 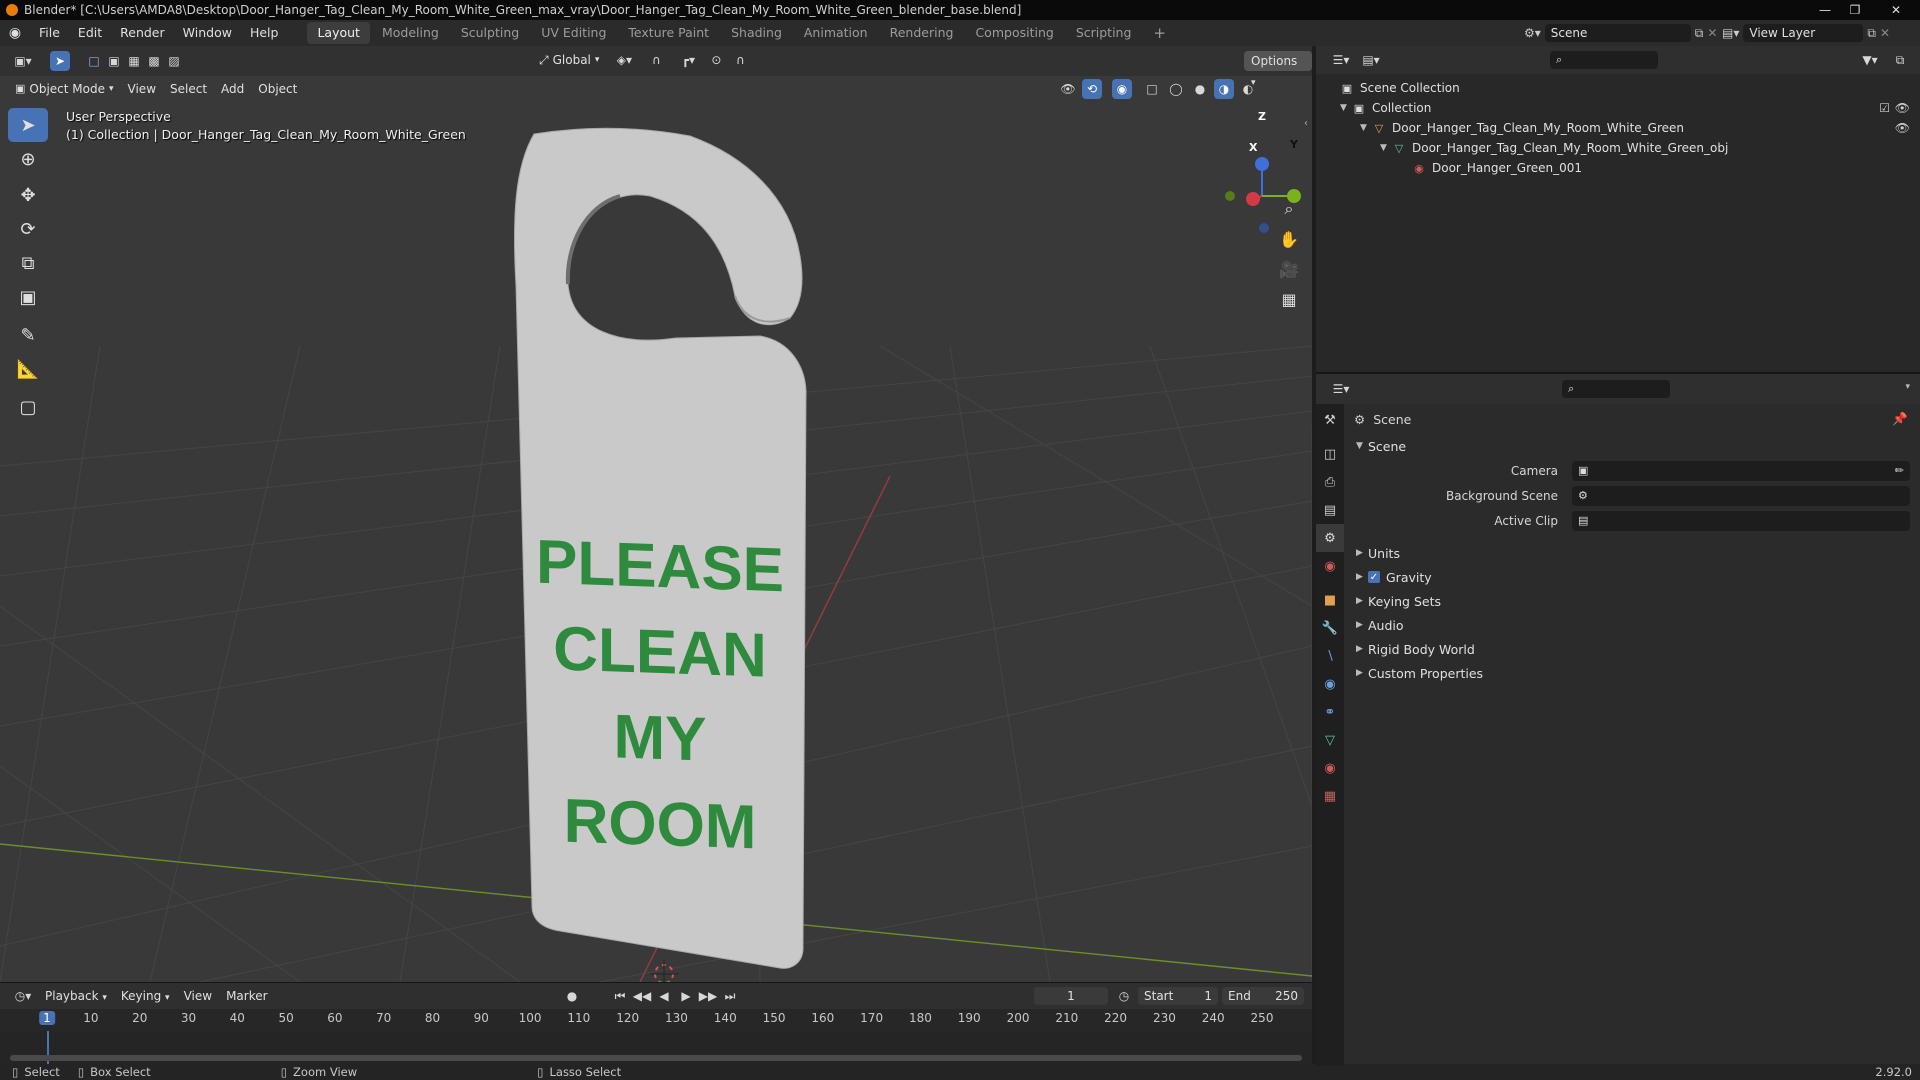 I want to click on panel-rigid-body-world-header: ▶ Rigid Body World, so click(x=1632, y=649).